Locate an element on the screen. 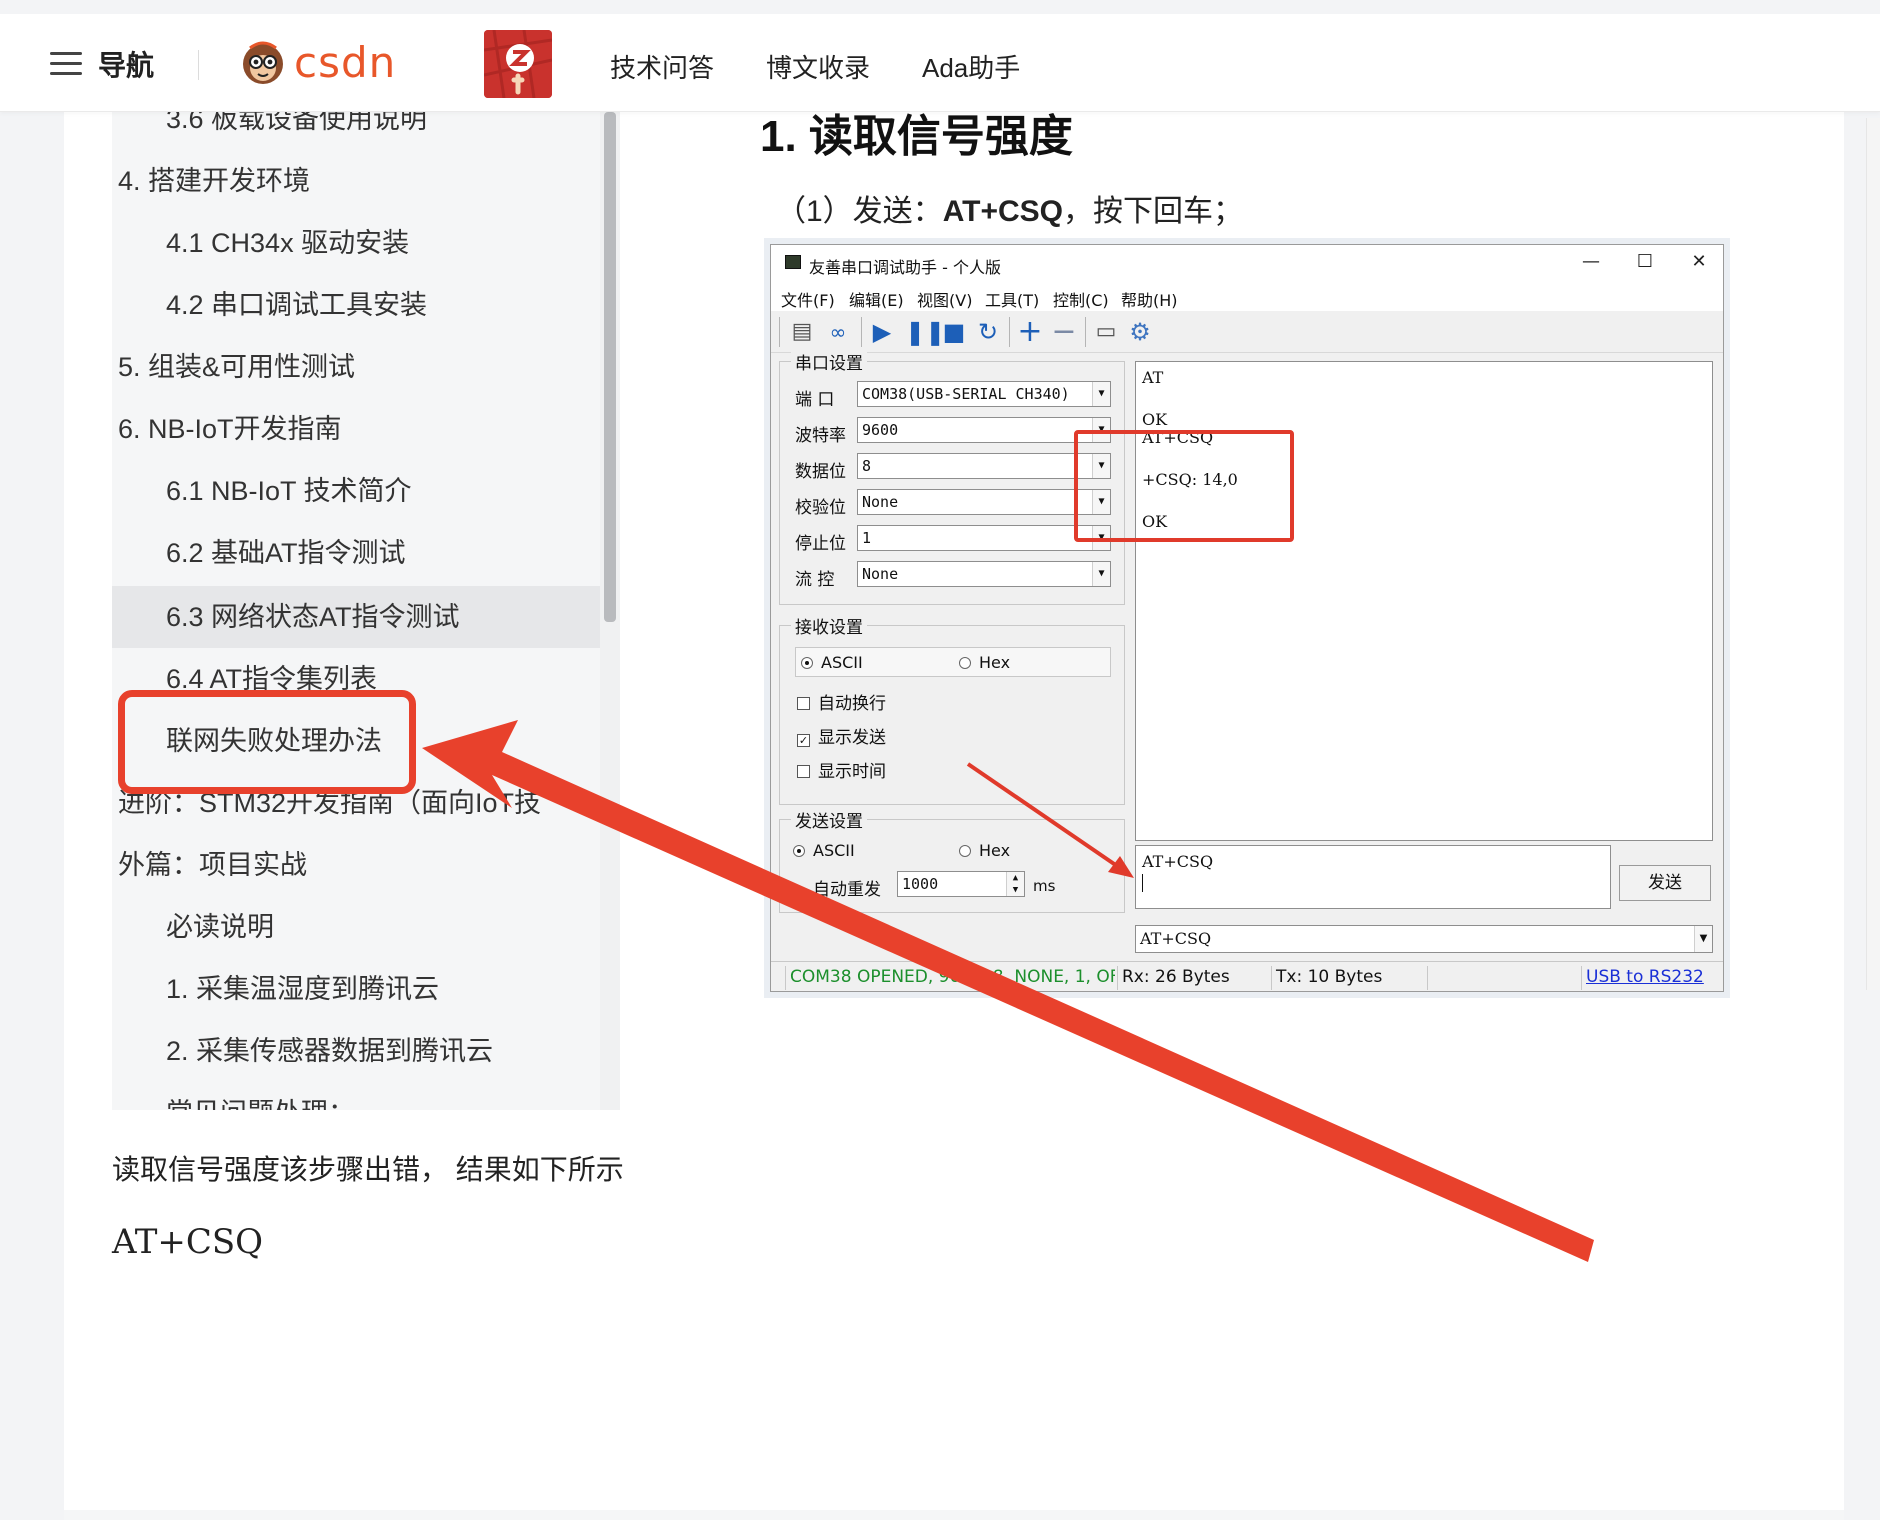  port-settings-label: 串口设置 is located at coordinates (829, 361).